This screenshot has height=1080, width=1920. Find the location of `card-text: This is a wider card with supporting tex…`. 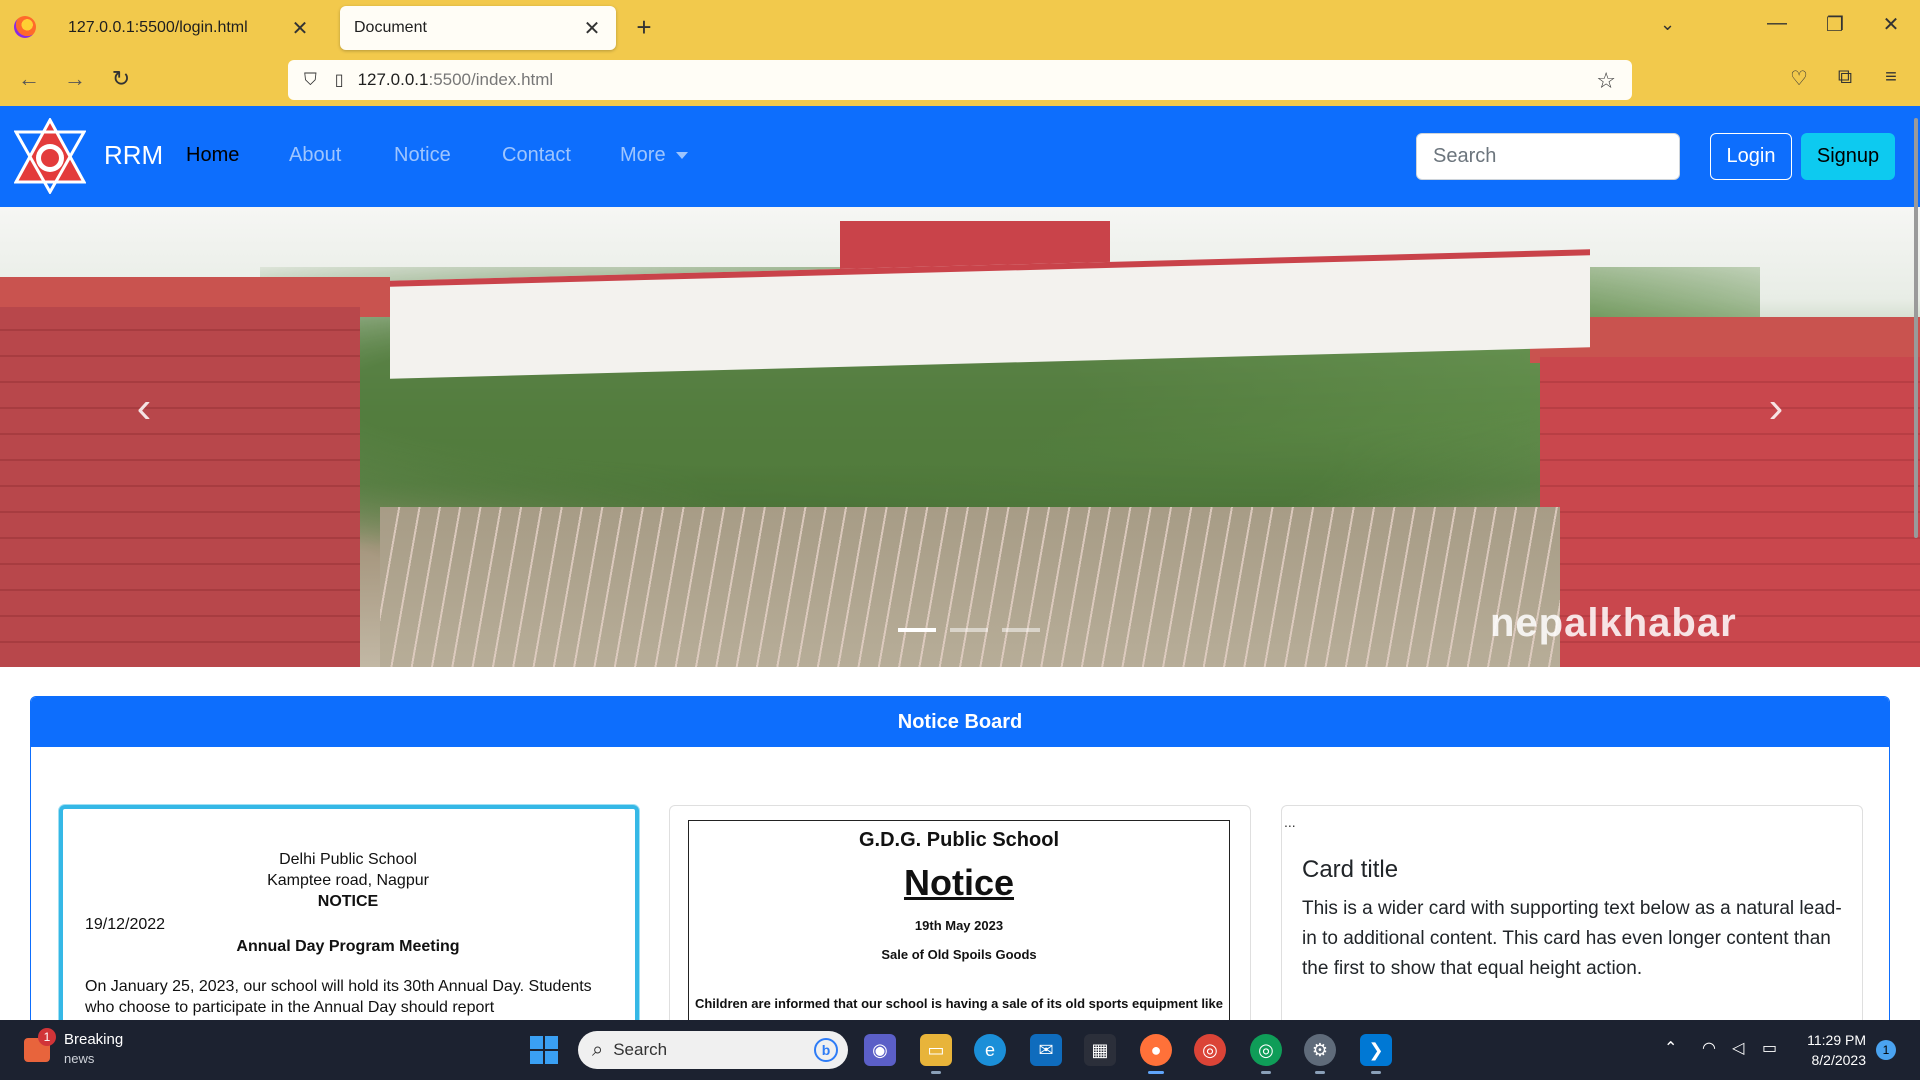

card-text: This is a wider card with supporting tex… is located at coordinates (1572, 938).